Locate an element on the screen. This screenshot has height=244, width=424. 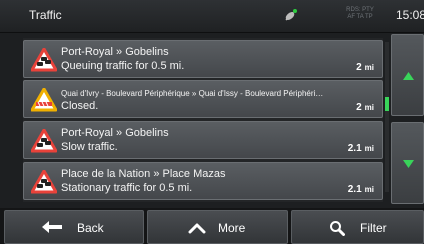
road-works-warning-icon is located at coordinates (44, 100).